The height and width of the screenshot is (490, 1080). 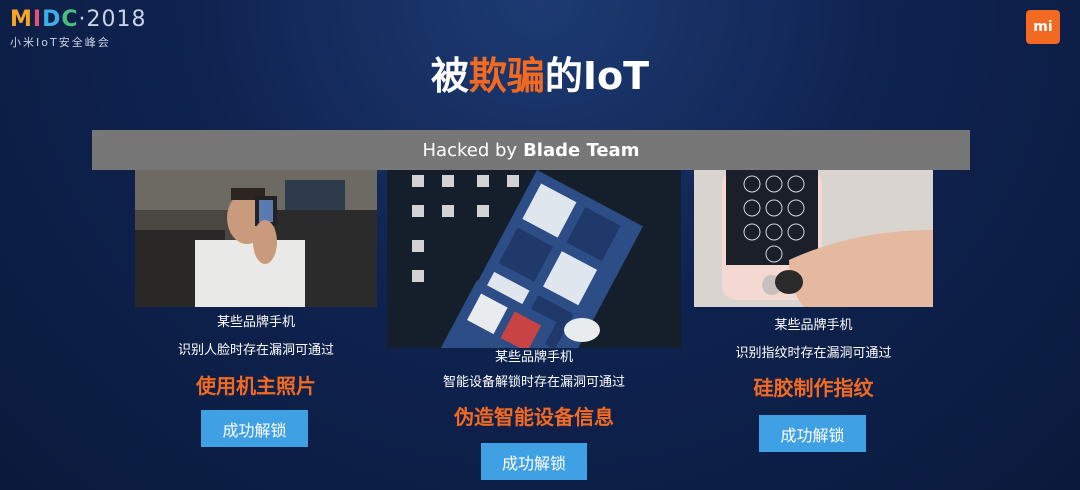 I want to click on smart-device-screenshot, so click(x=534, y=259).